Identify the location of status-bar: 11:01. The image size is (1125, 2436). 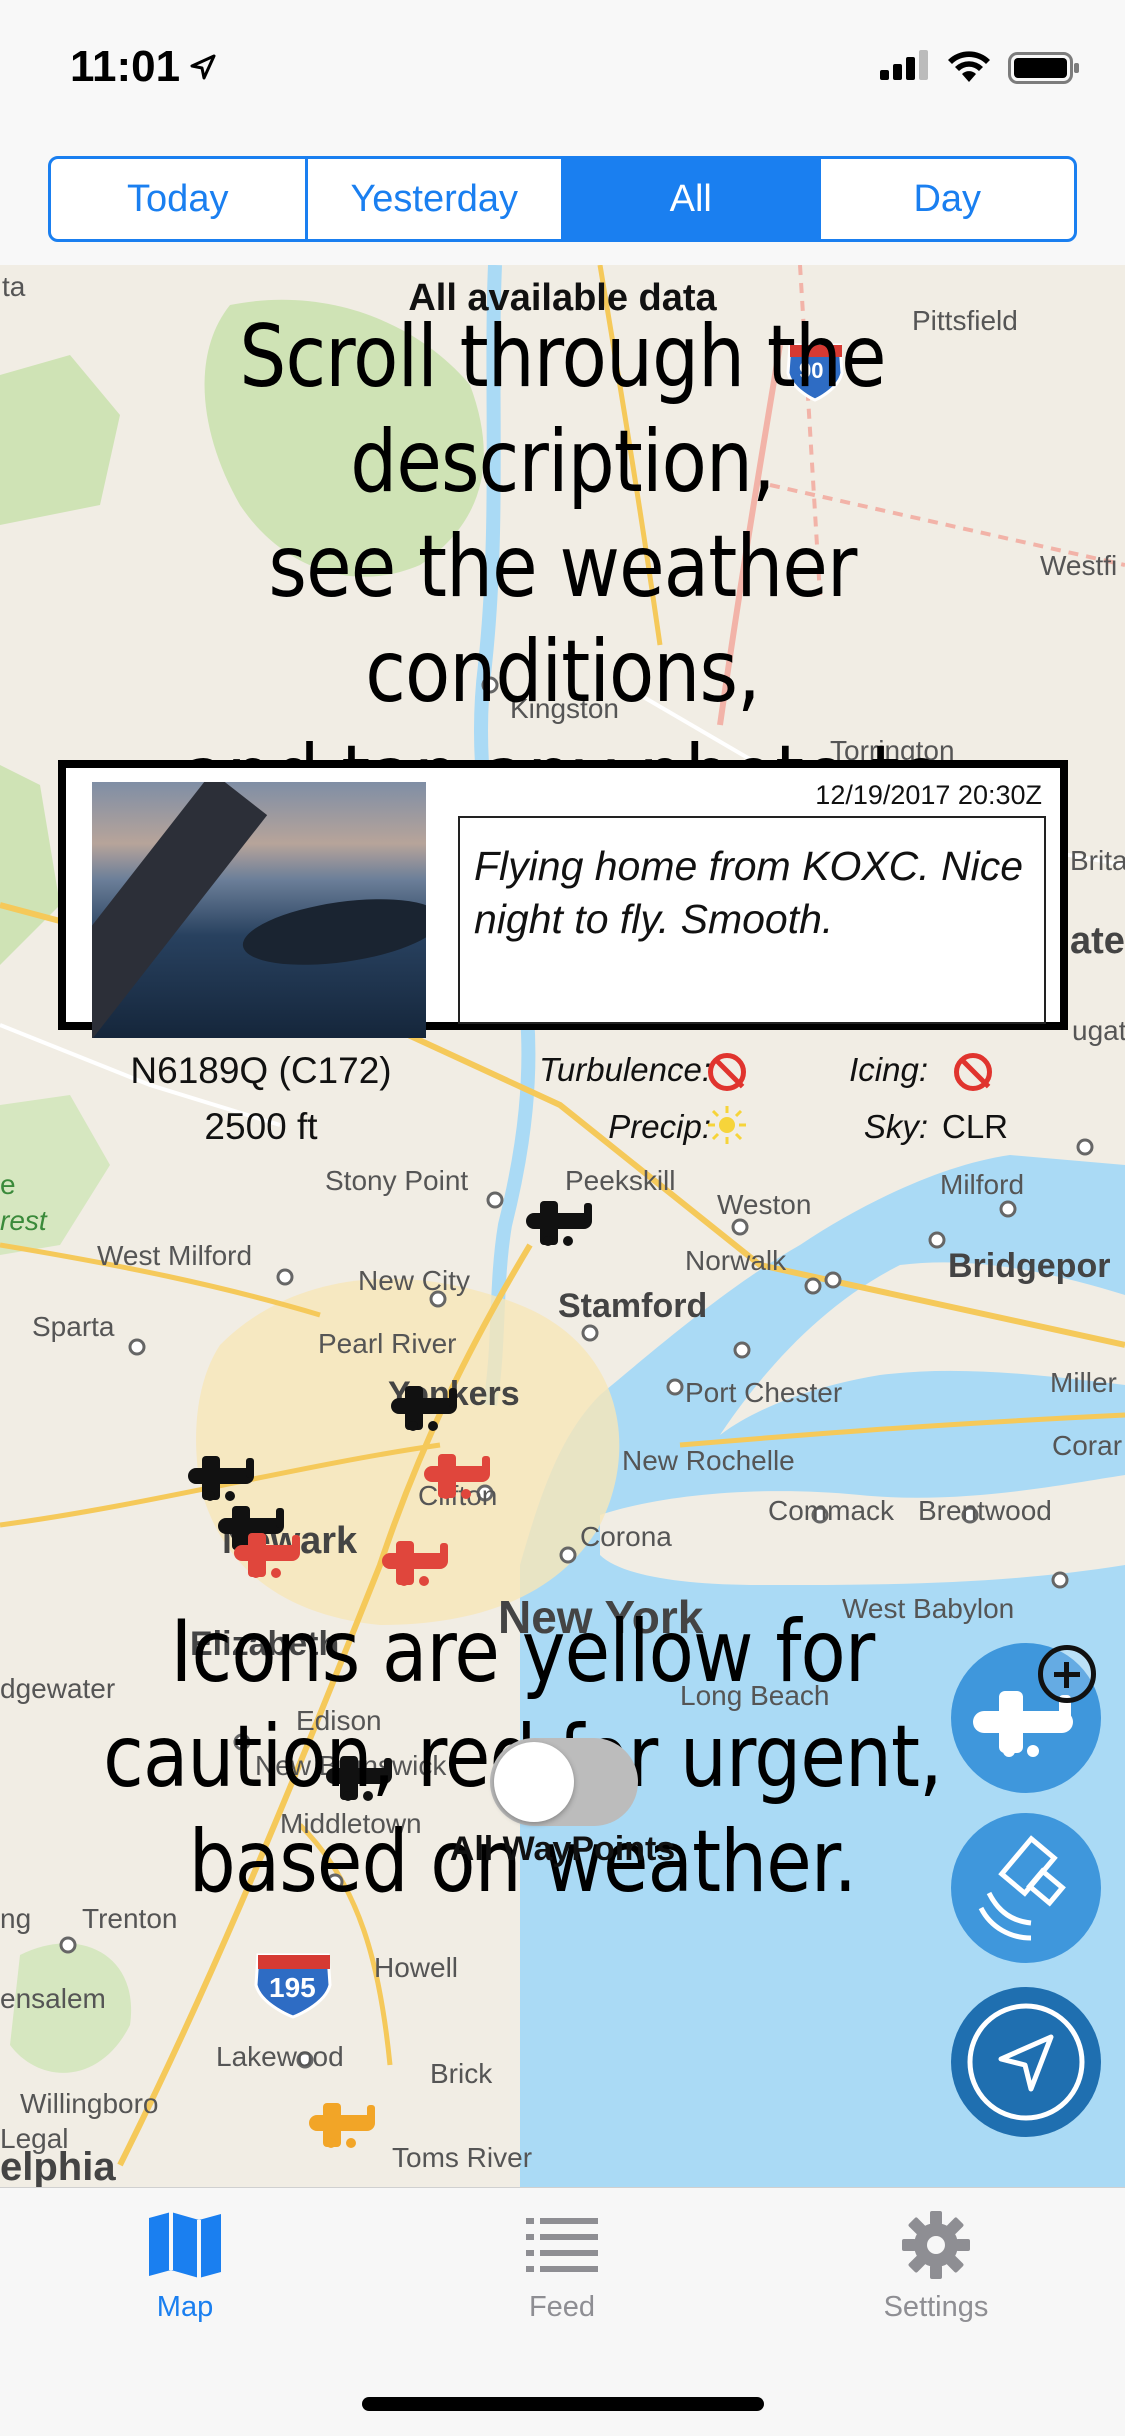
(562, 70).